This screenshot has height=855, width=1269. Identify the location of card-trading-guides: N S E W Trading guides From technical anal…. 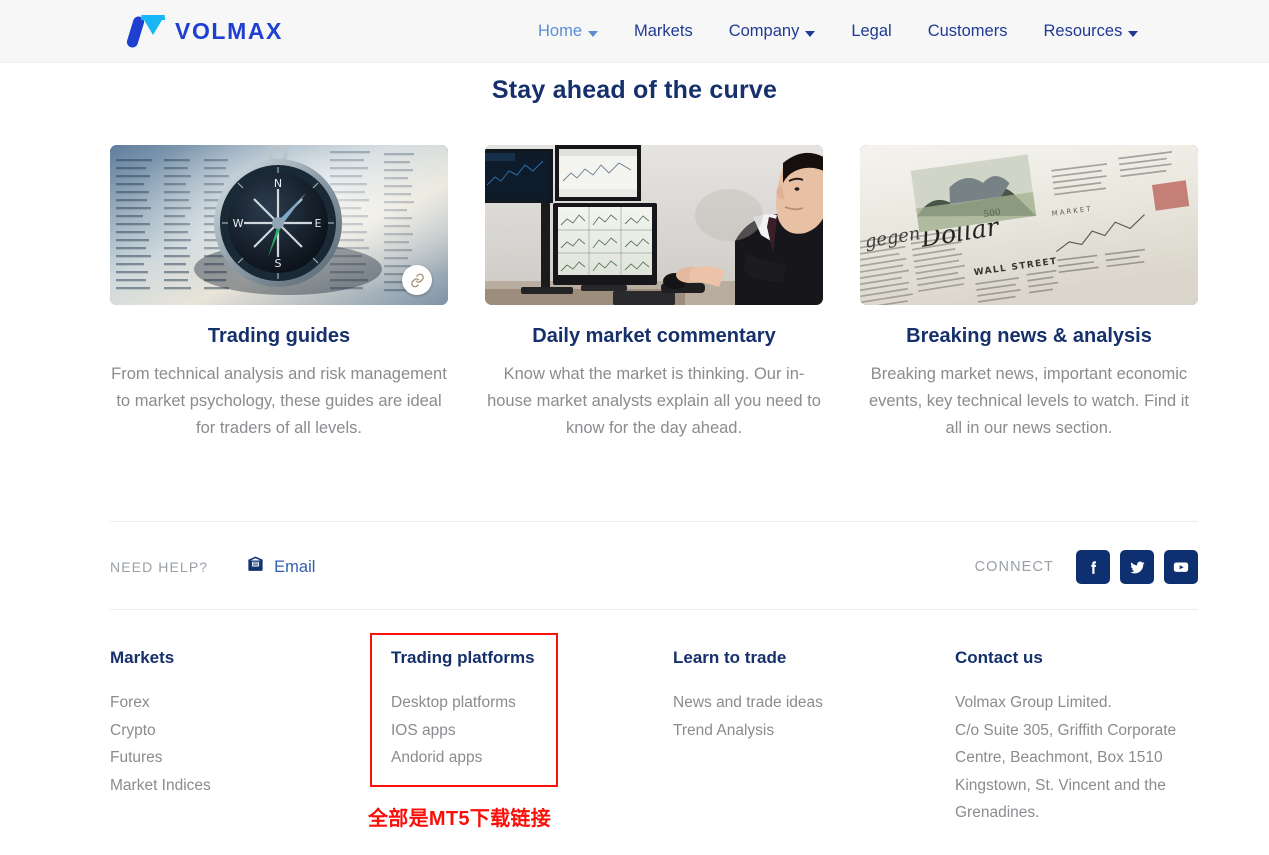
(279, 293).